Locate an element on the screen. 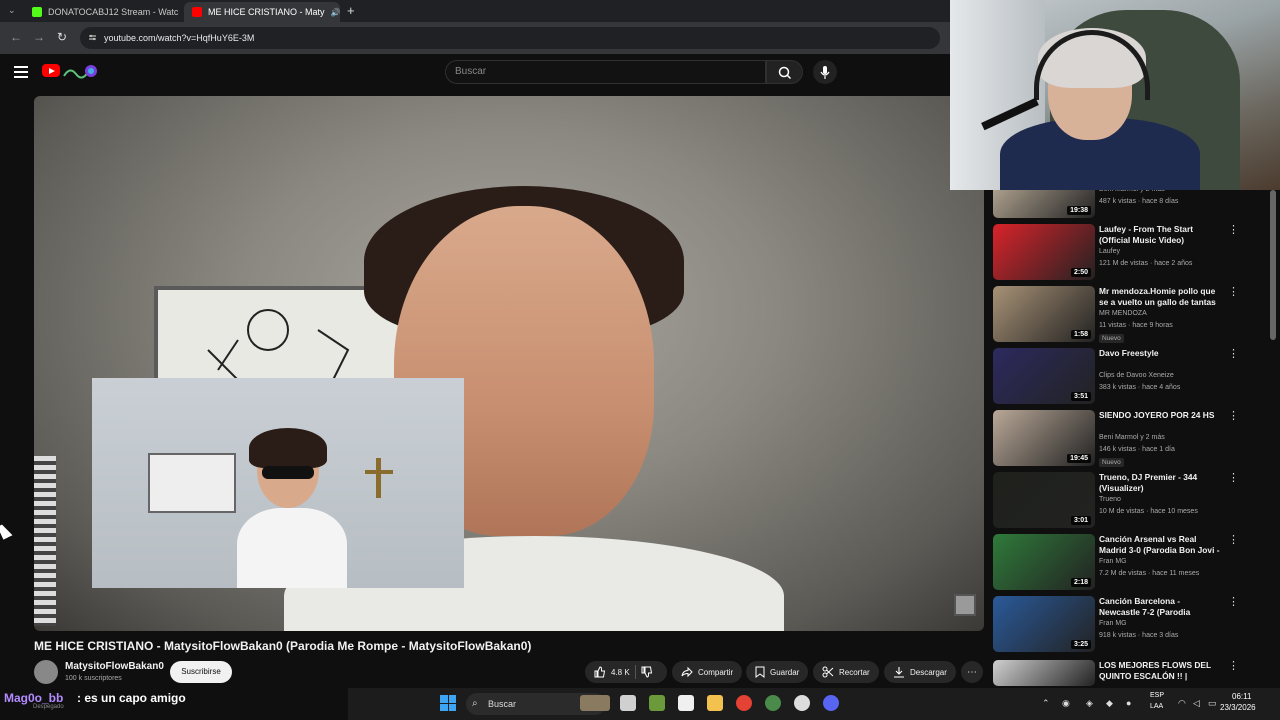 Image resolution: width=1280 pixels, height=720 pixels. video-thumbnail: 2:50 is located at coordinates (1044, 252).